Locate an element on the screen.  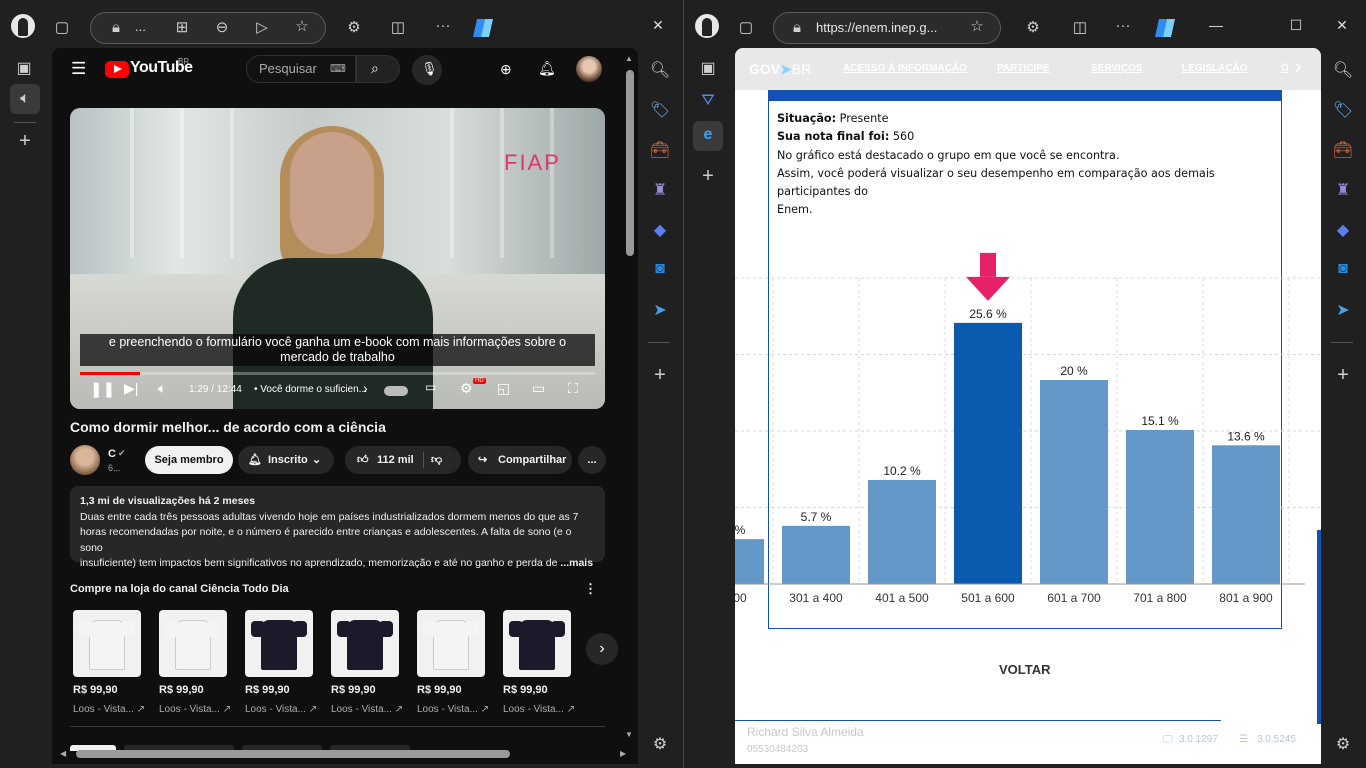
channel-avatar is located at coordinates (85, 460).